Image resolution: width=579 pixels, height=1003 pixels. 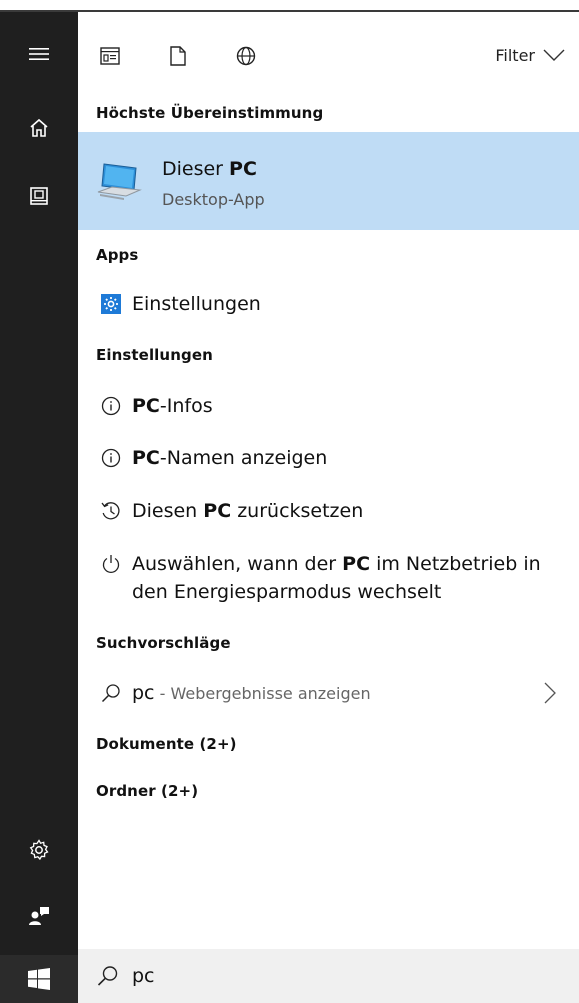 I want to click on web-filter-button, so click(x=246, y=56).